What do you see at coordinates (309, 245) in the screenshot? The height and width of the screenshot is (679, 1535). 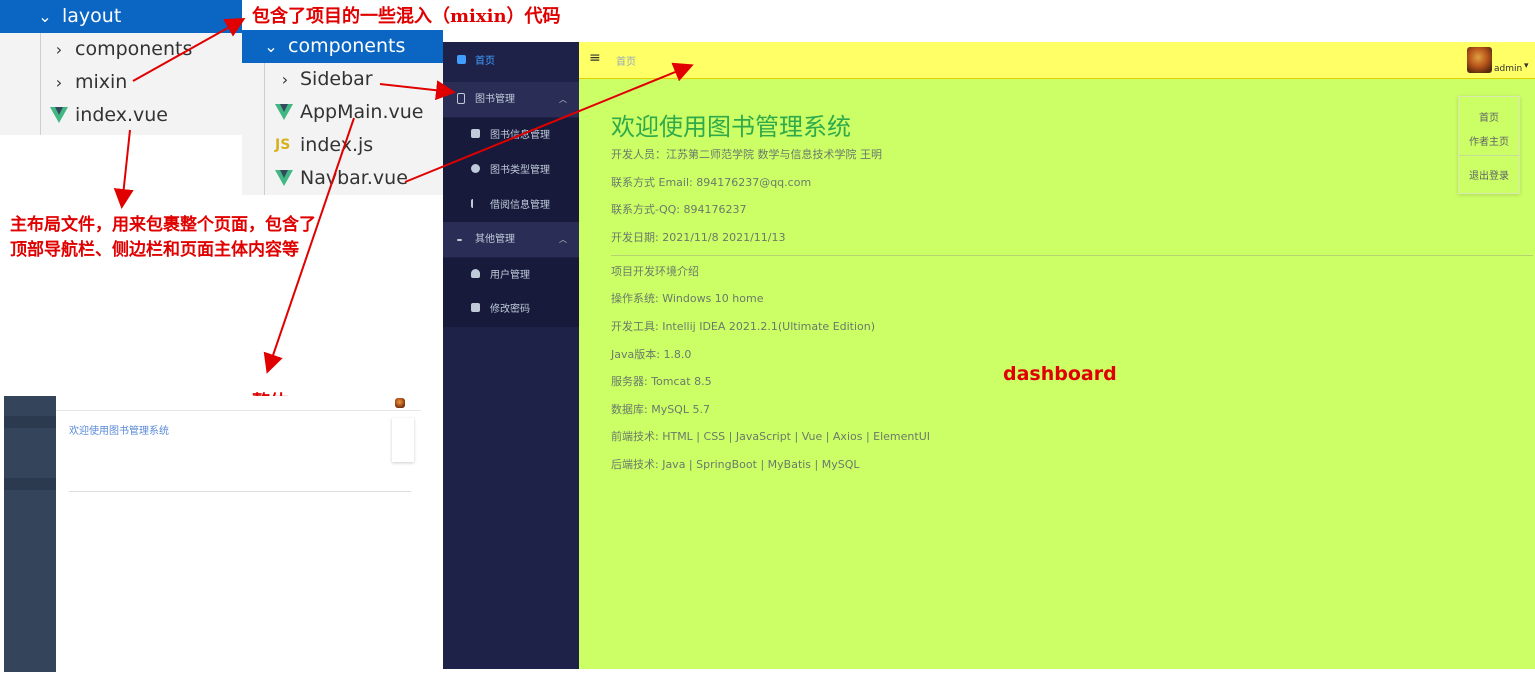 I see `arrow-appmain` at bounding box center [309, 245].